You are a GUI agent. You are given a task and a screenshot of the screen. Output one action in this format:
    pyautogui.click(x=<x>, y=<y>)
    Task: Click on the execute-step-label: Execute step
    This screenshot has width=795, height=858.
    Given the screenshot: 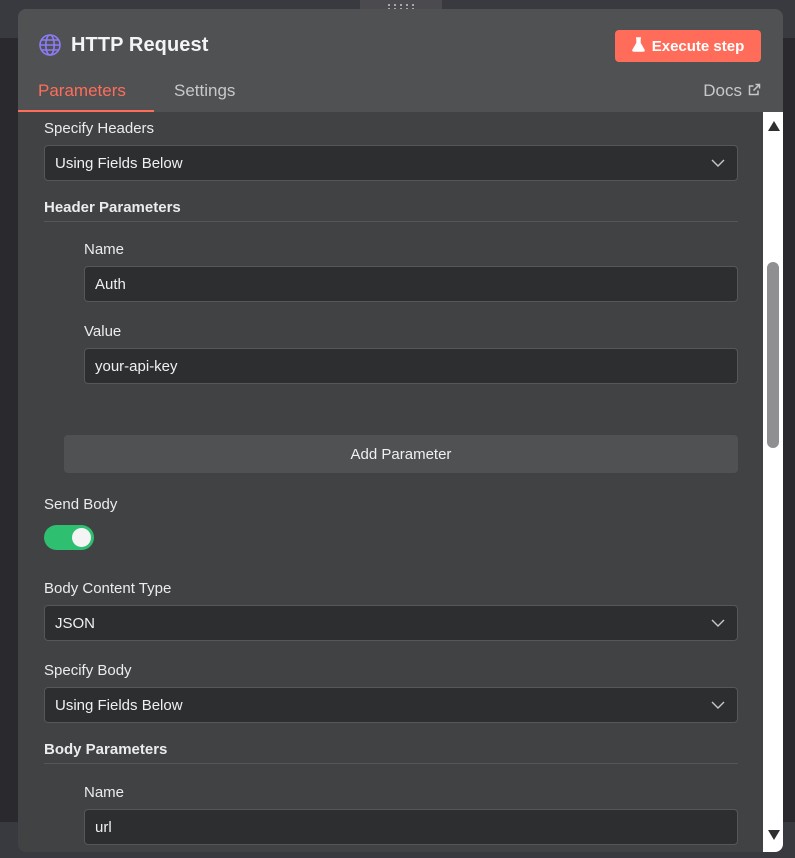 What is the action you would take?
    pyautogui.click(x=698, y=46)
    